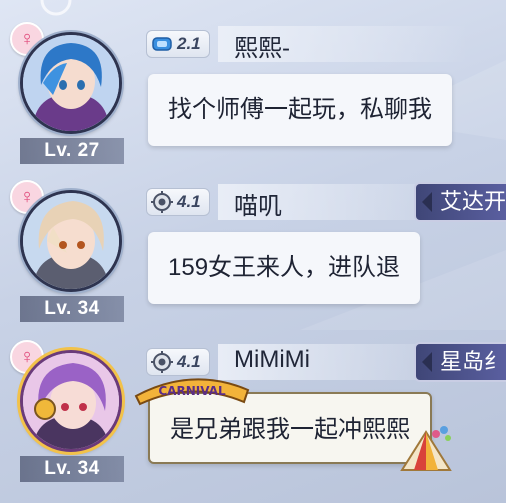 The width and height of the screenshot is (506, 503). What do you see at coordinates (300, 110) in the screenshot?
I see `message-bubble: 找个师傅一起玩，私聊我` at bounding box center [300, 110].